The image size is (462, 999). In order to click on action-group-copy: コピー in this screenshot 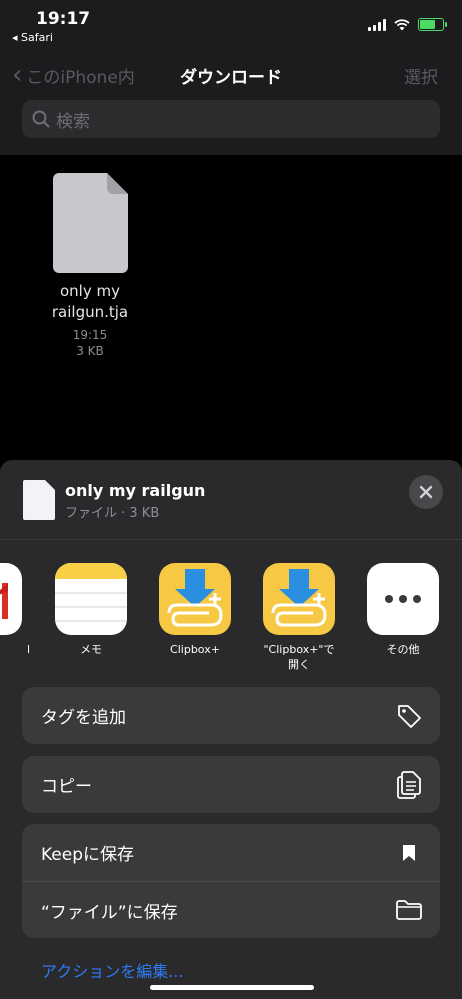, I will do `click(231, 784)`.